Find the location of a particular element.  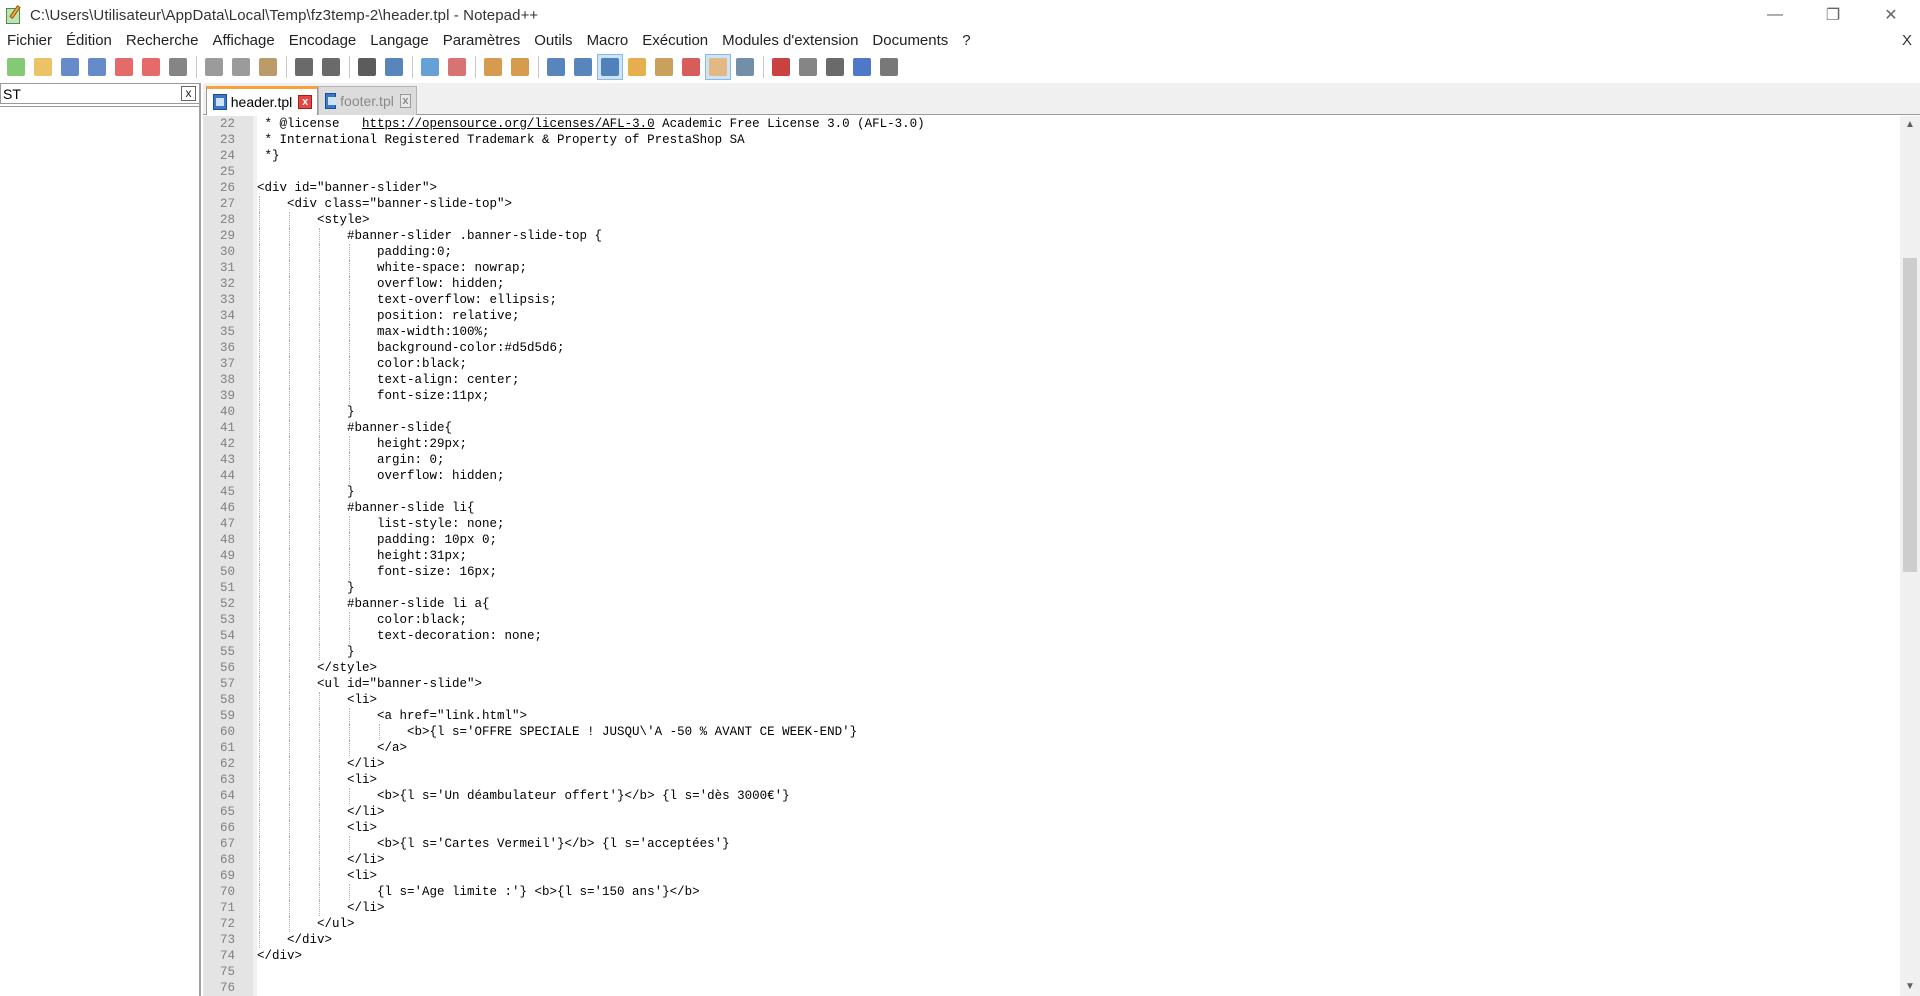

indent-guide-button is located at coordinates (610, 67).